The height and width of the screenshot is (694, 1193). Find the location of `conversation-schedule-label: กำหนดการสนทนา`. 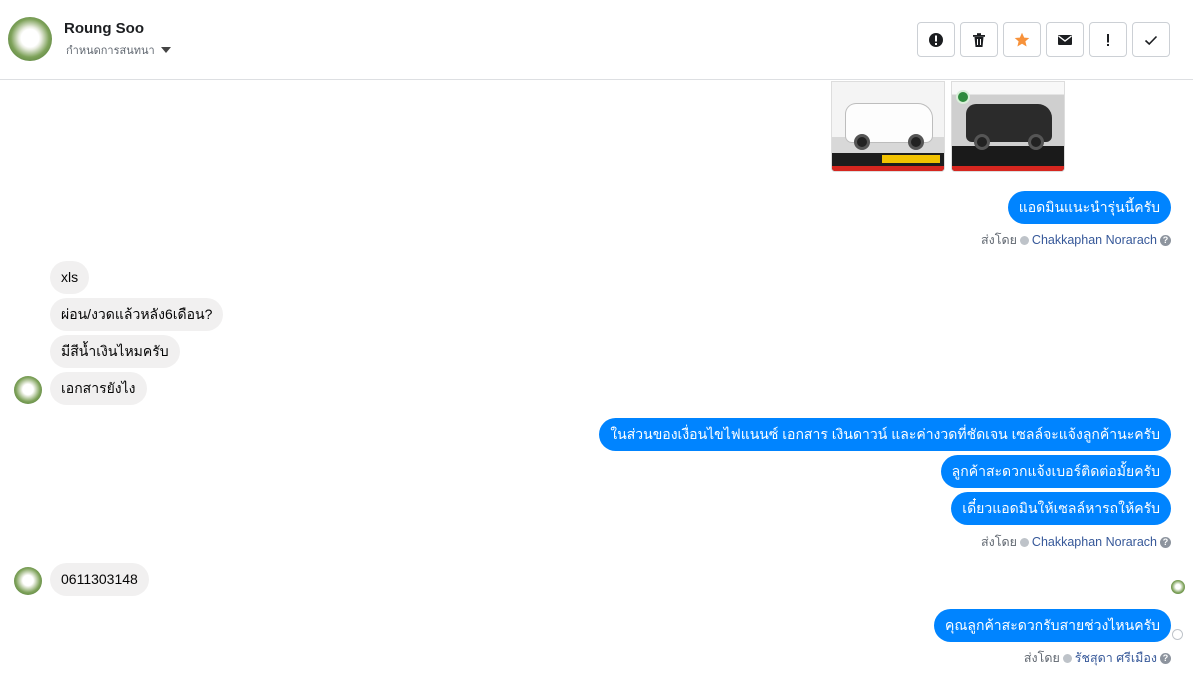

conversation-schedule-label: กำหนดการสนทนา is located at coordinates (110, 51).